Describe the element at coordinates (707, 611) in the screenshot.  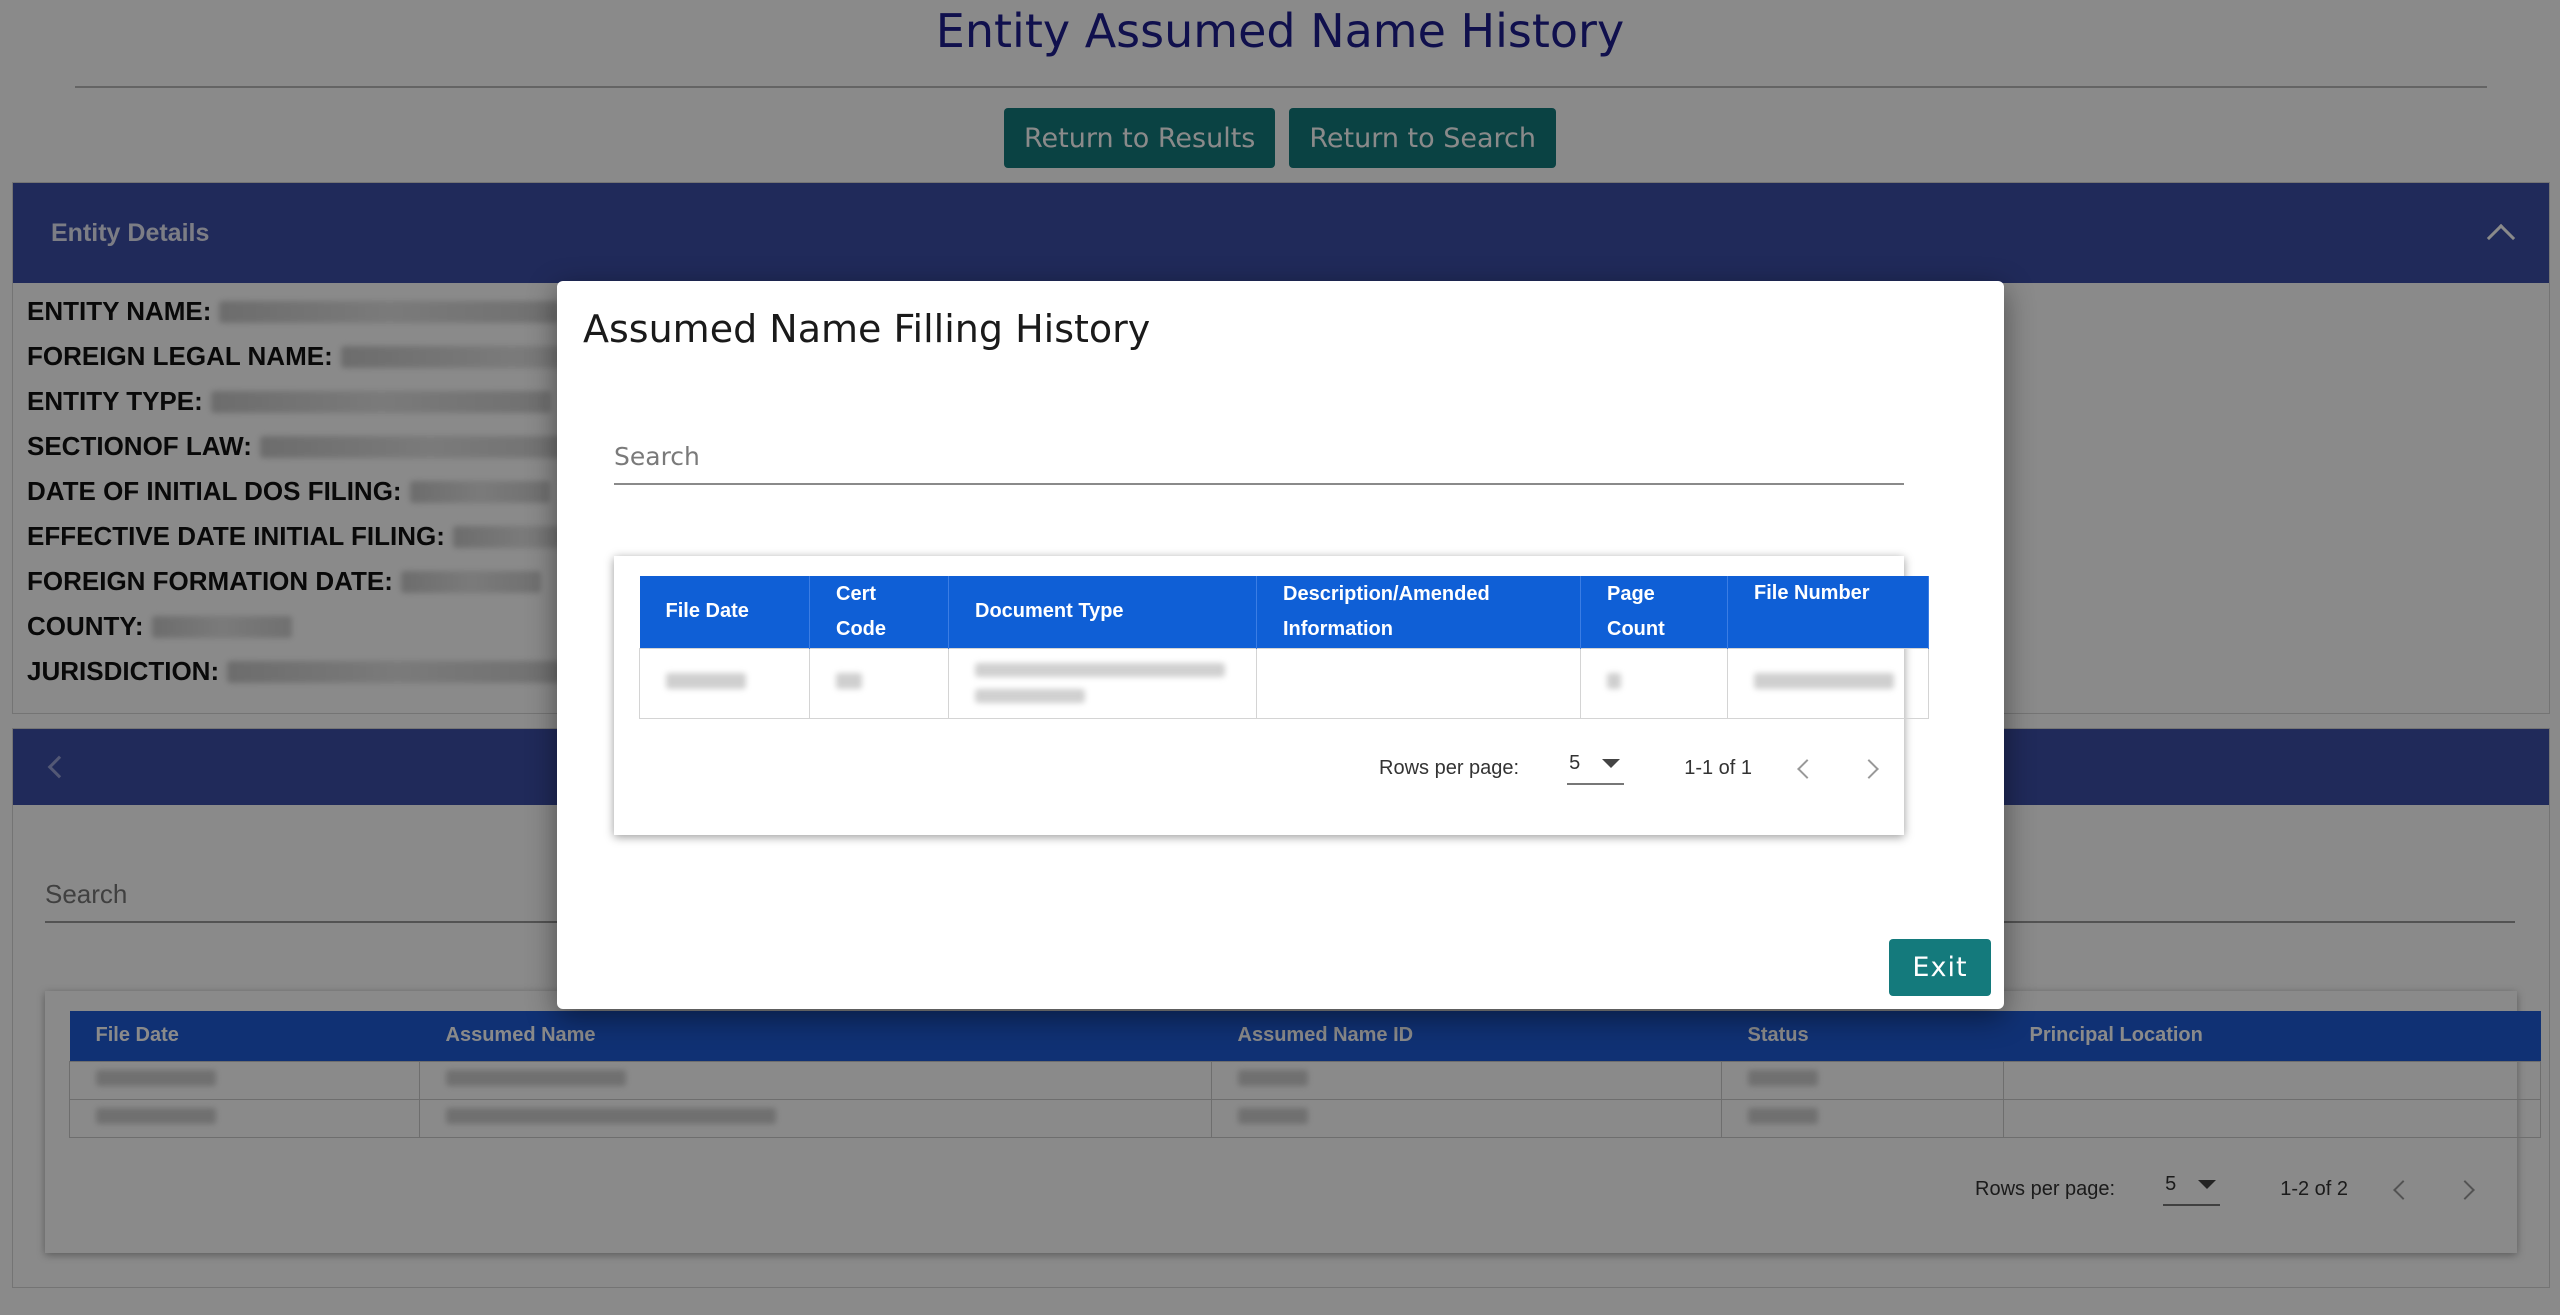
I see `col-label: File Date` at that location.